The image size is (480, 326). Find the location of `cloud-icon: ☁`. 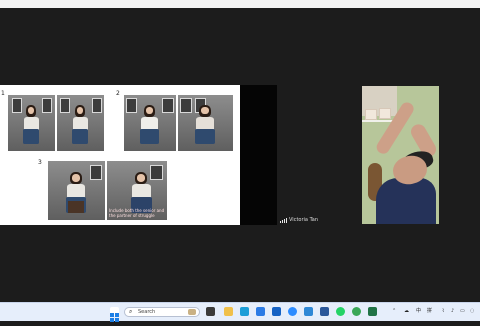

cloud-icon: ☁ is located at coordinates (406, 311).